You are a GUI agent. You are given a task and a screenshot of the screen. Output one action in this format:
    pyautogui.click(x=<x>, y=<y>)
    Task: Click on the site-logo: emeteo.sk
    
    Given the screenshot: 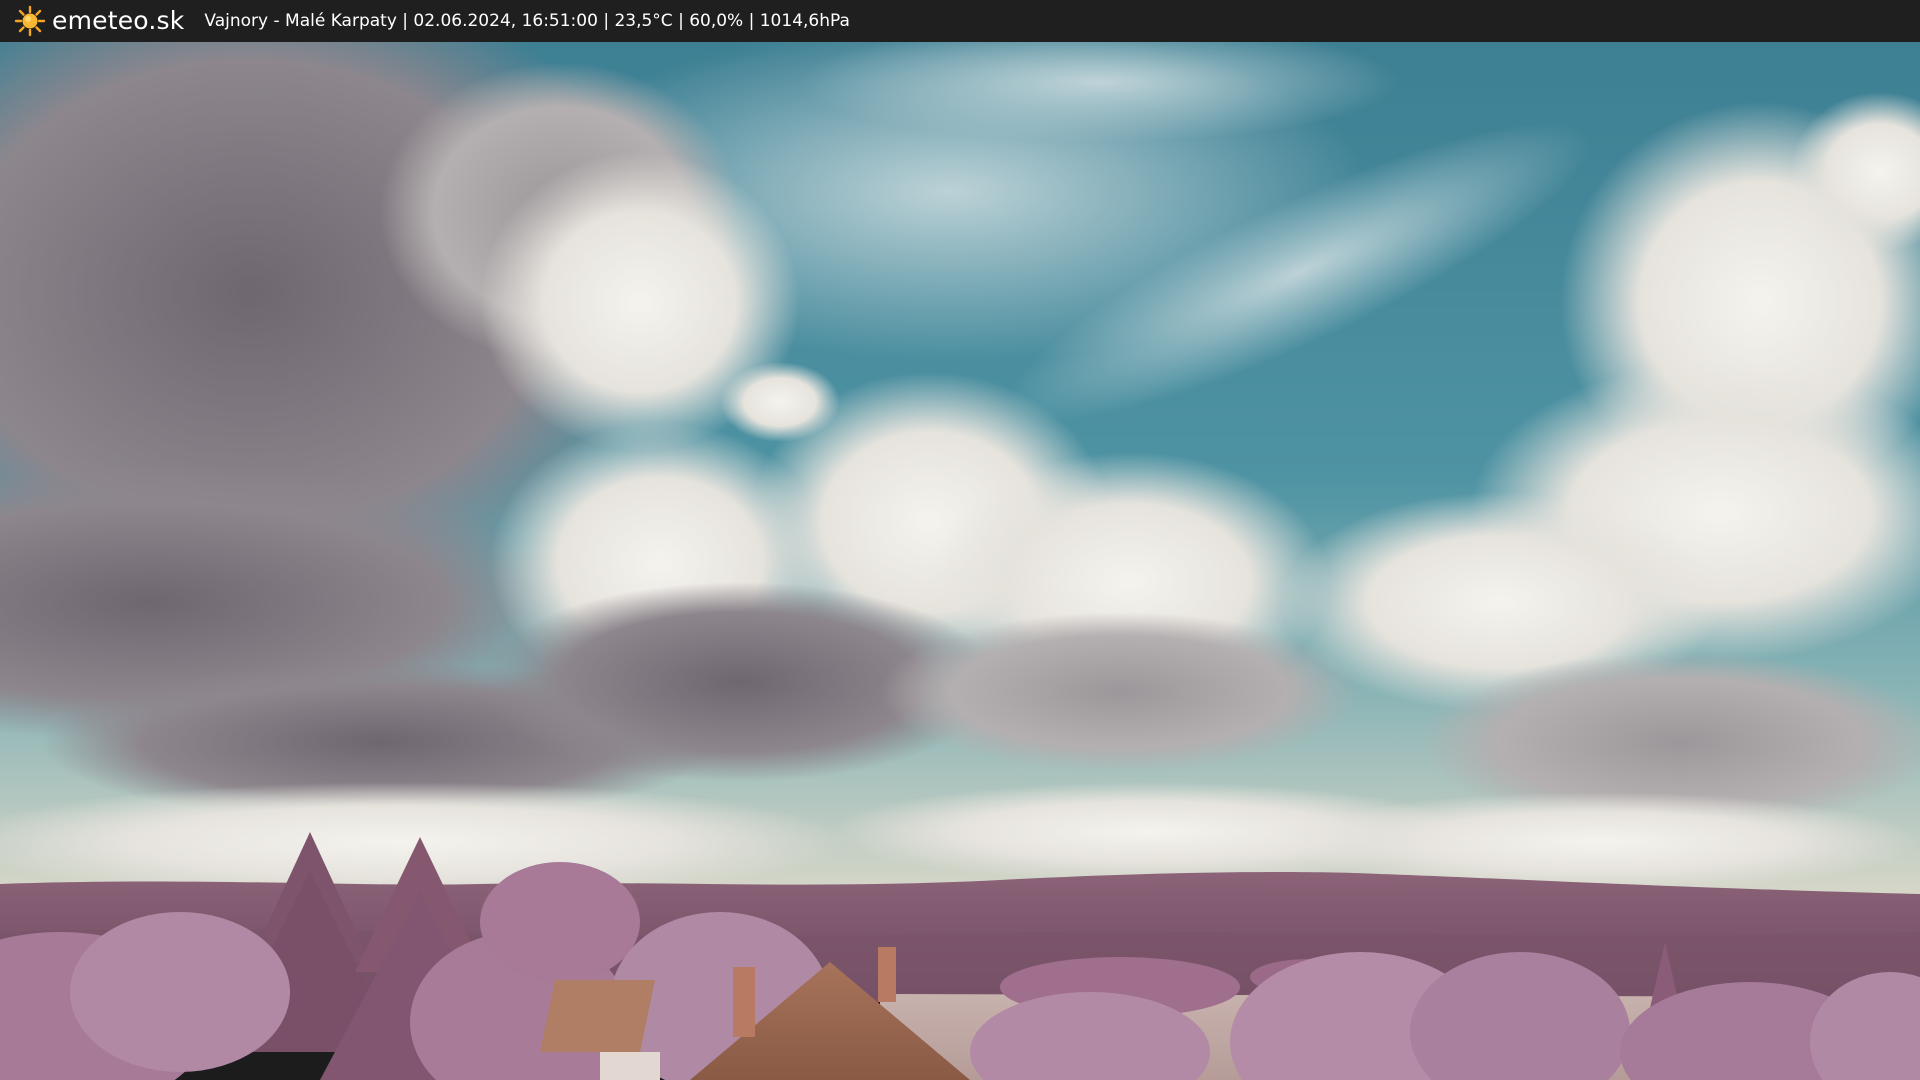 What is the action you would take?
    pyautogui.click(x=99, y=21)
    